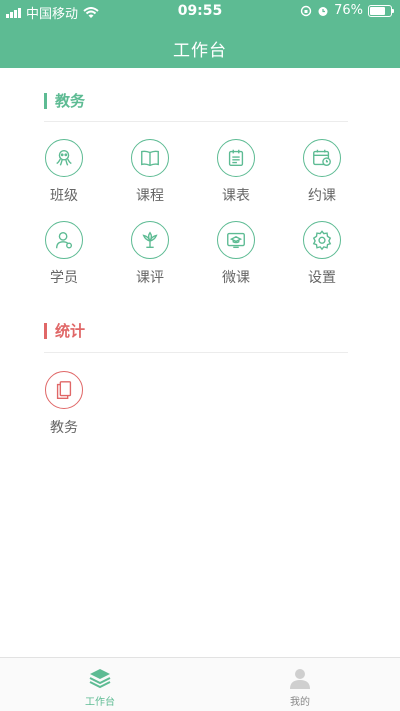  What do you see at coordinates (64, 196) in the screenshot?
I see `item-label: 班级` at bounding box center [64, 196].